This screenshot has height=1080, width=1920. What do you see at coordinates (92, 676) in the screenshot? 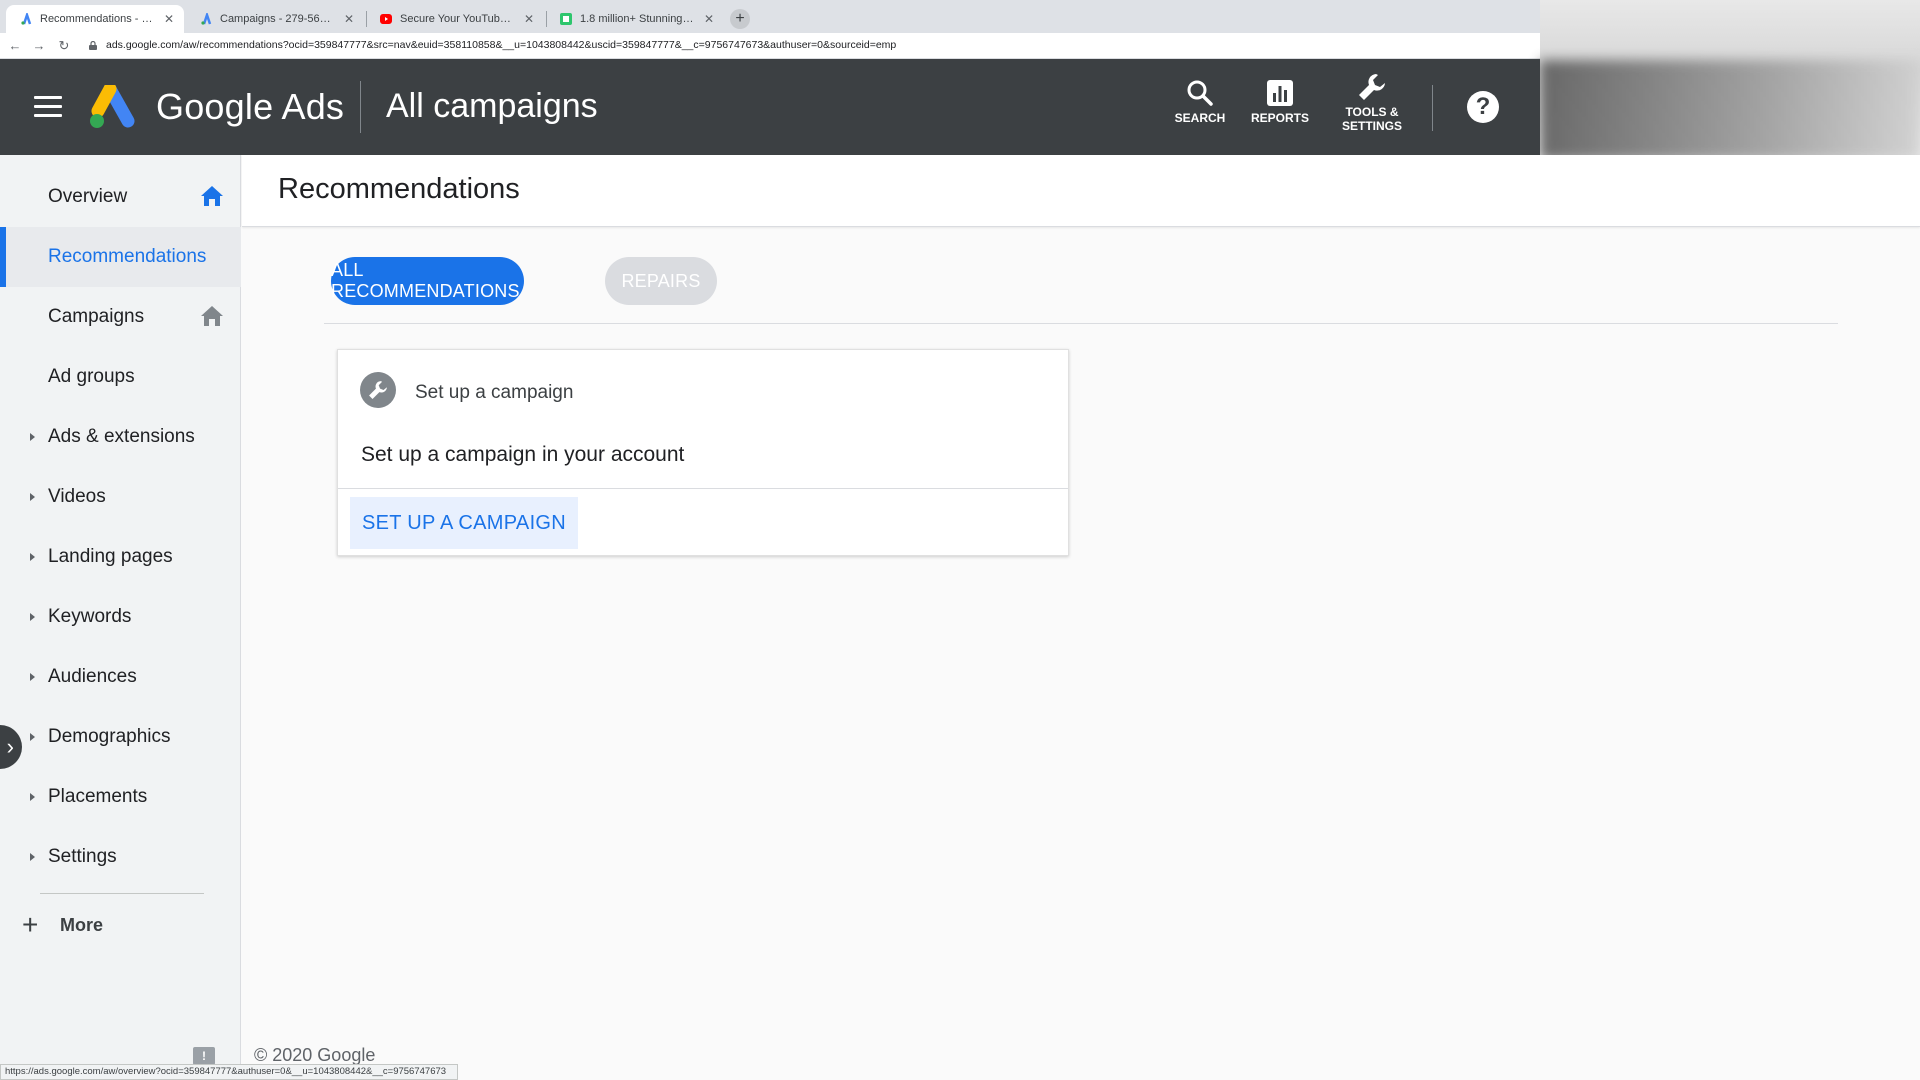
I see `sidebar-item-label: Audiences` at bounding box center [92, 676].